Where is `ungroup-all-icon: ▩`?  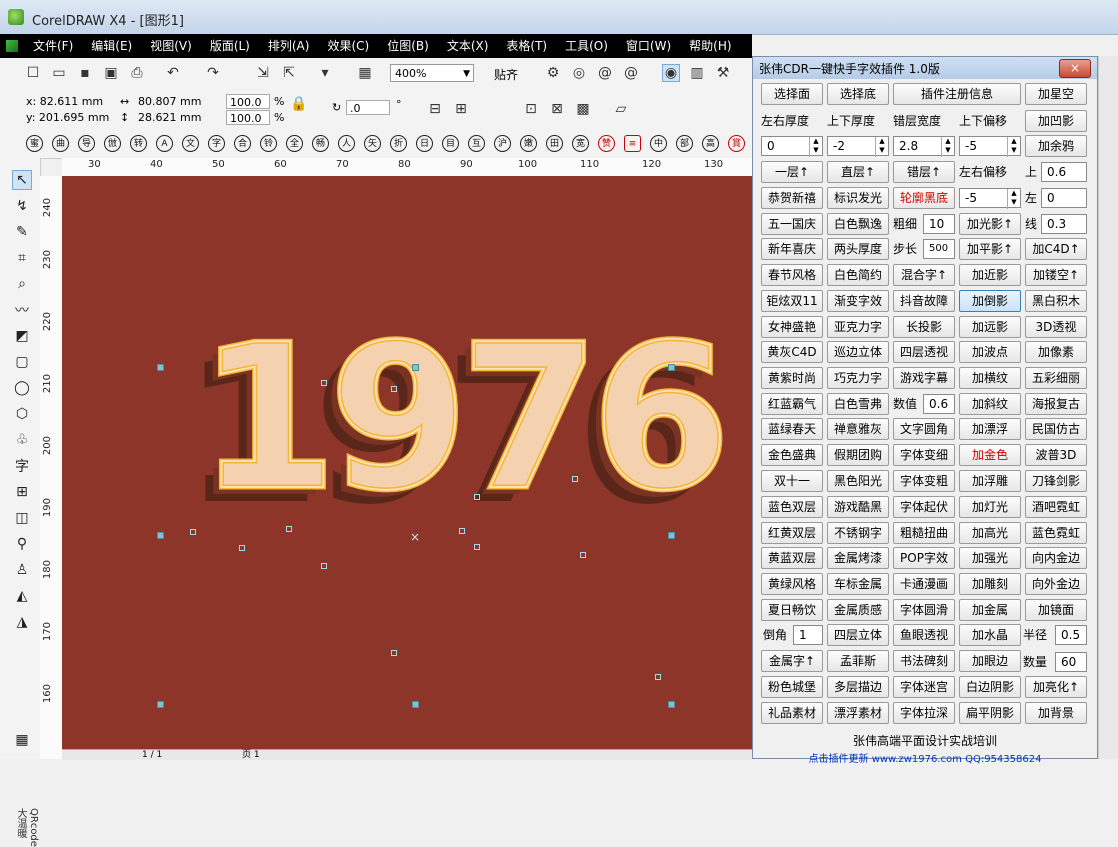 ungroup-all-icon: ▩ is located at coordinates (583, 109).